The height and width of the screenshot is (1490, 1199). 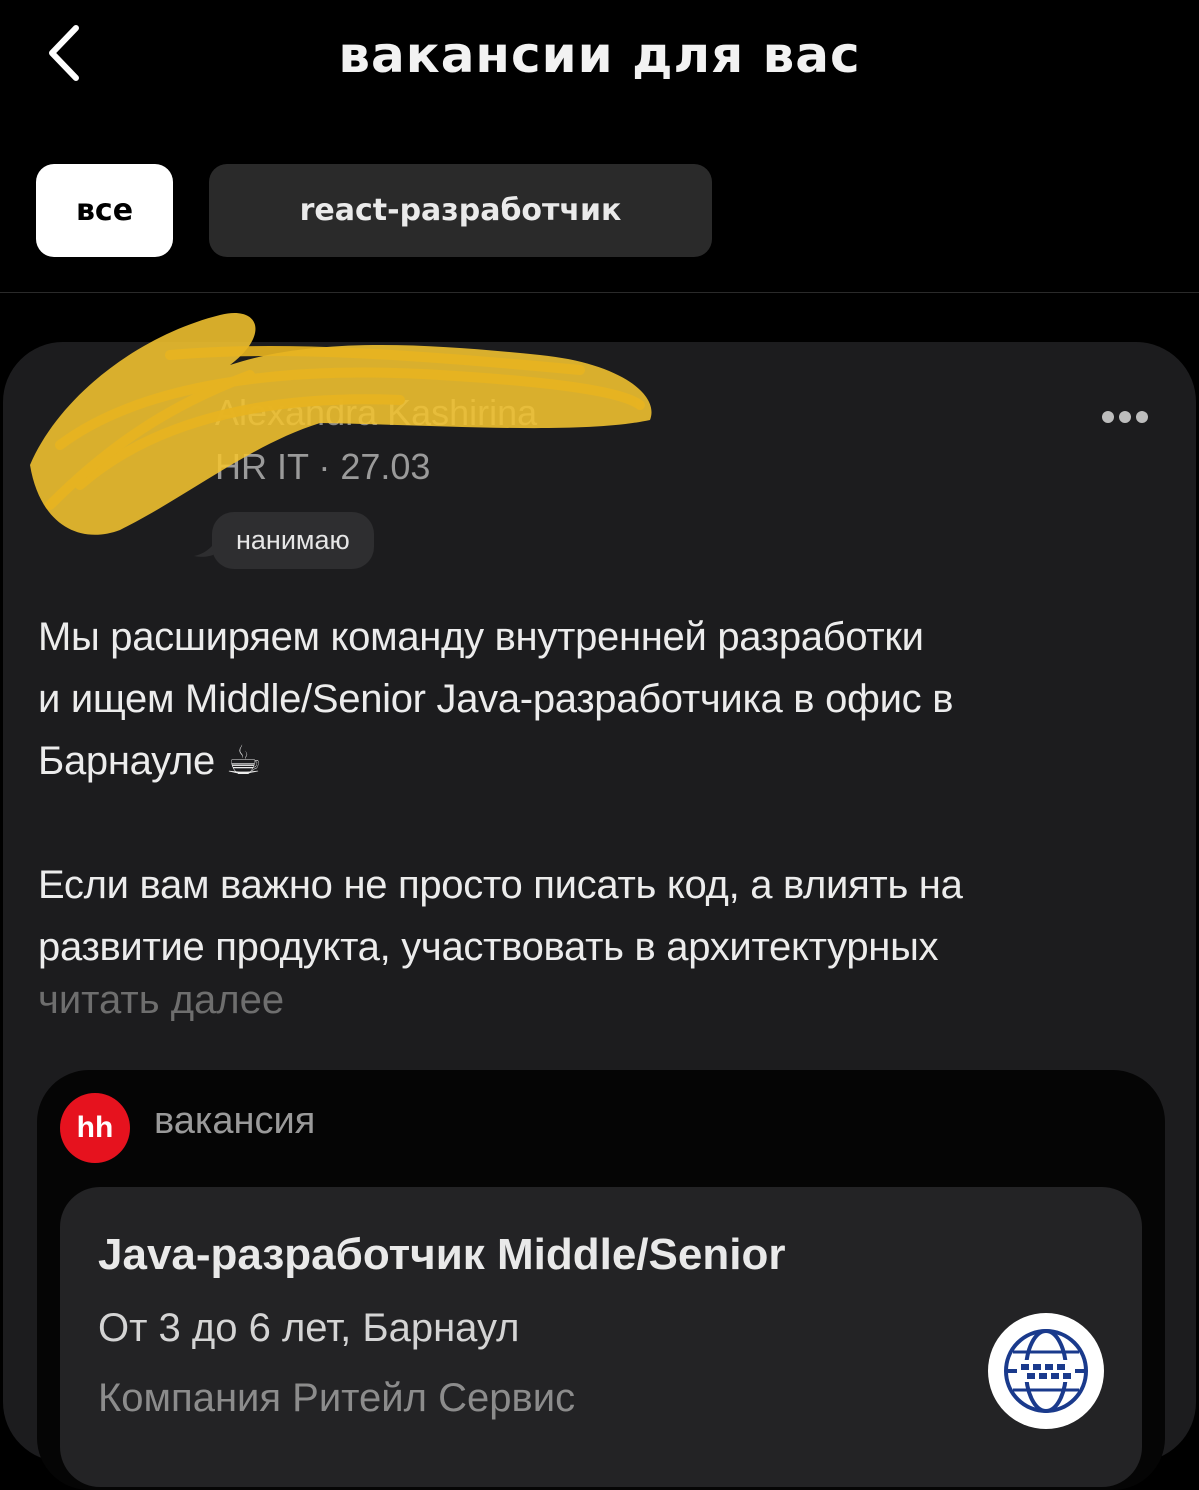 I want to click on filter-chip-react: react-разработчик, so click(x=460, y=210).